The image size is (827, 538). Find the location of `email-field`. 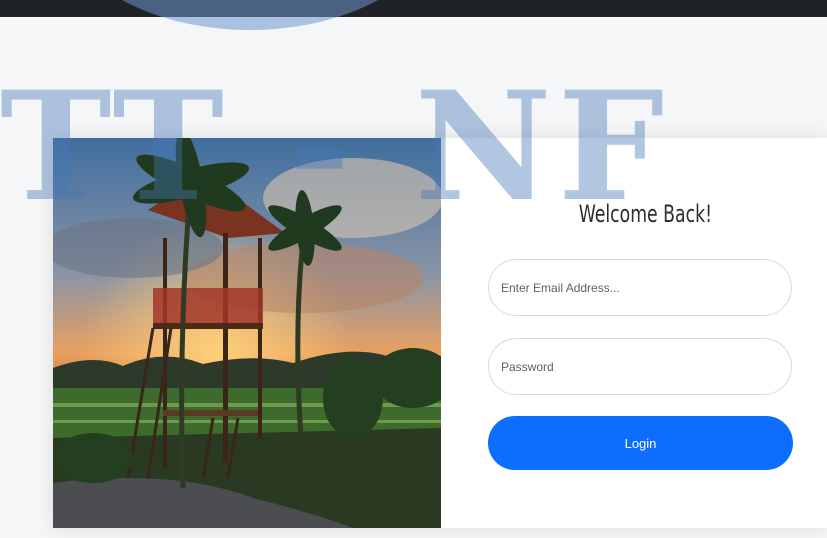

email-field is located at coordinates (640, 287).